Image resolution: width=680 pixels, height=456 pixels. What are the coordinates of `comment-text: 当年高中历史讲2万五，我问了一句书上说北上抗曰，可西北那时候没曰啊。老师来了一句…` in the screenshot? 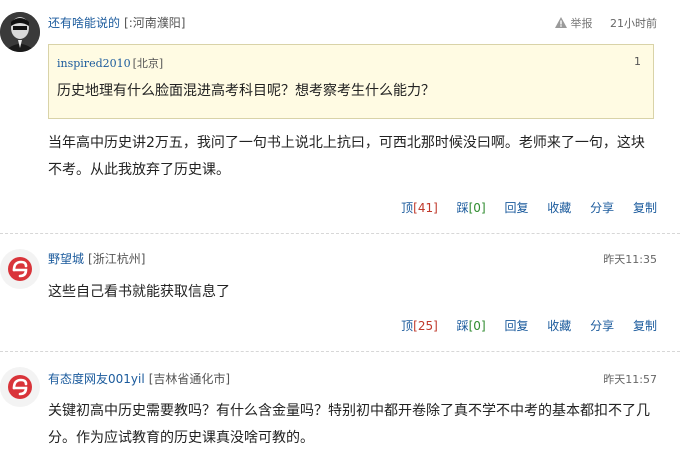 It's located at (346, 156).